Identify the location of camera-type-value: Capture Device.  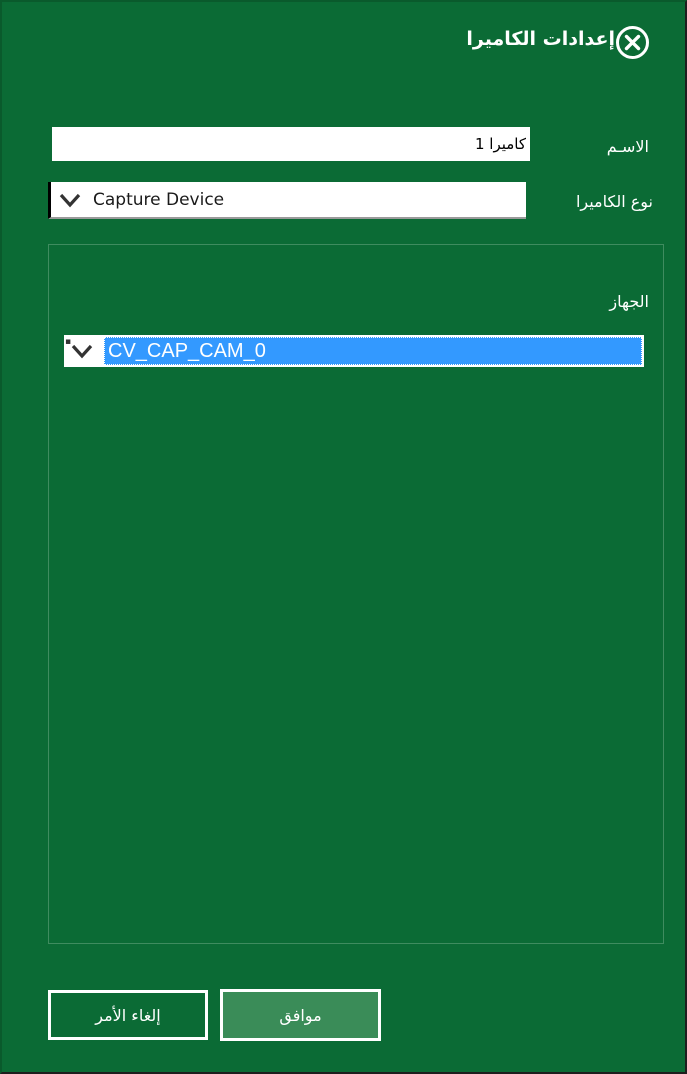
(159, 199).